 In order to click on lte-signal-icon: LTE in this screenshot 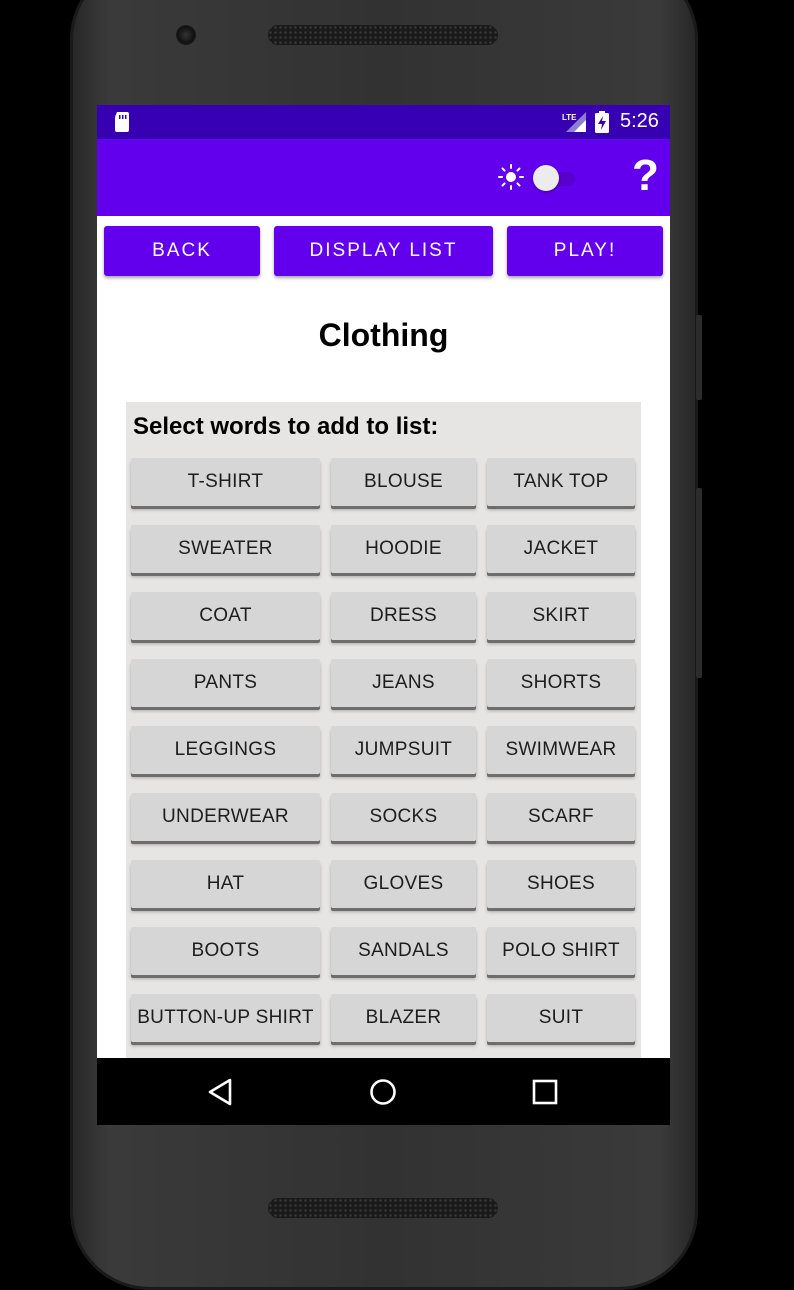, I will do `click(574, 122)`.